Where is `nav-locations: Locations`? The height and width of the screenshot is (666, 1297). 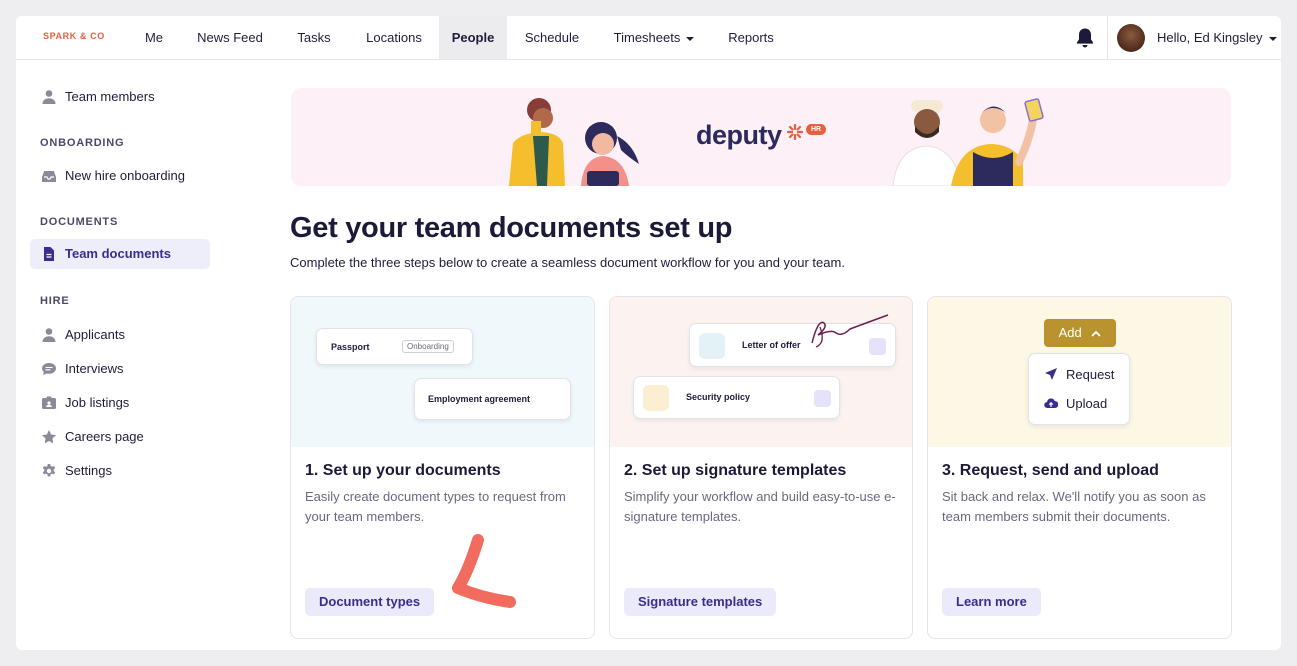 nav-locations: Locations is located at coordinates (394, 37).